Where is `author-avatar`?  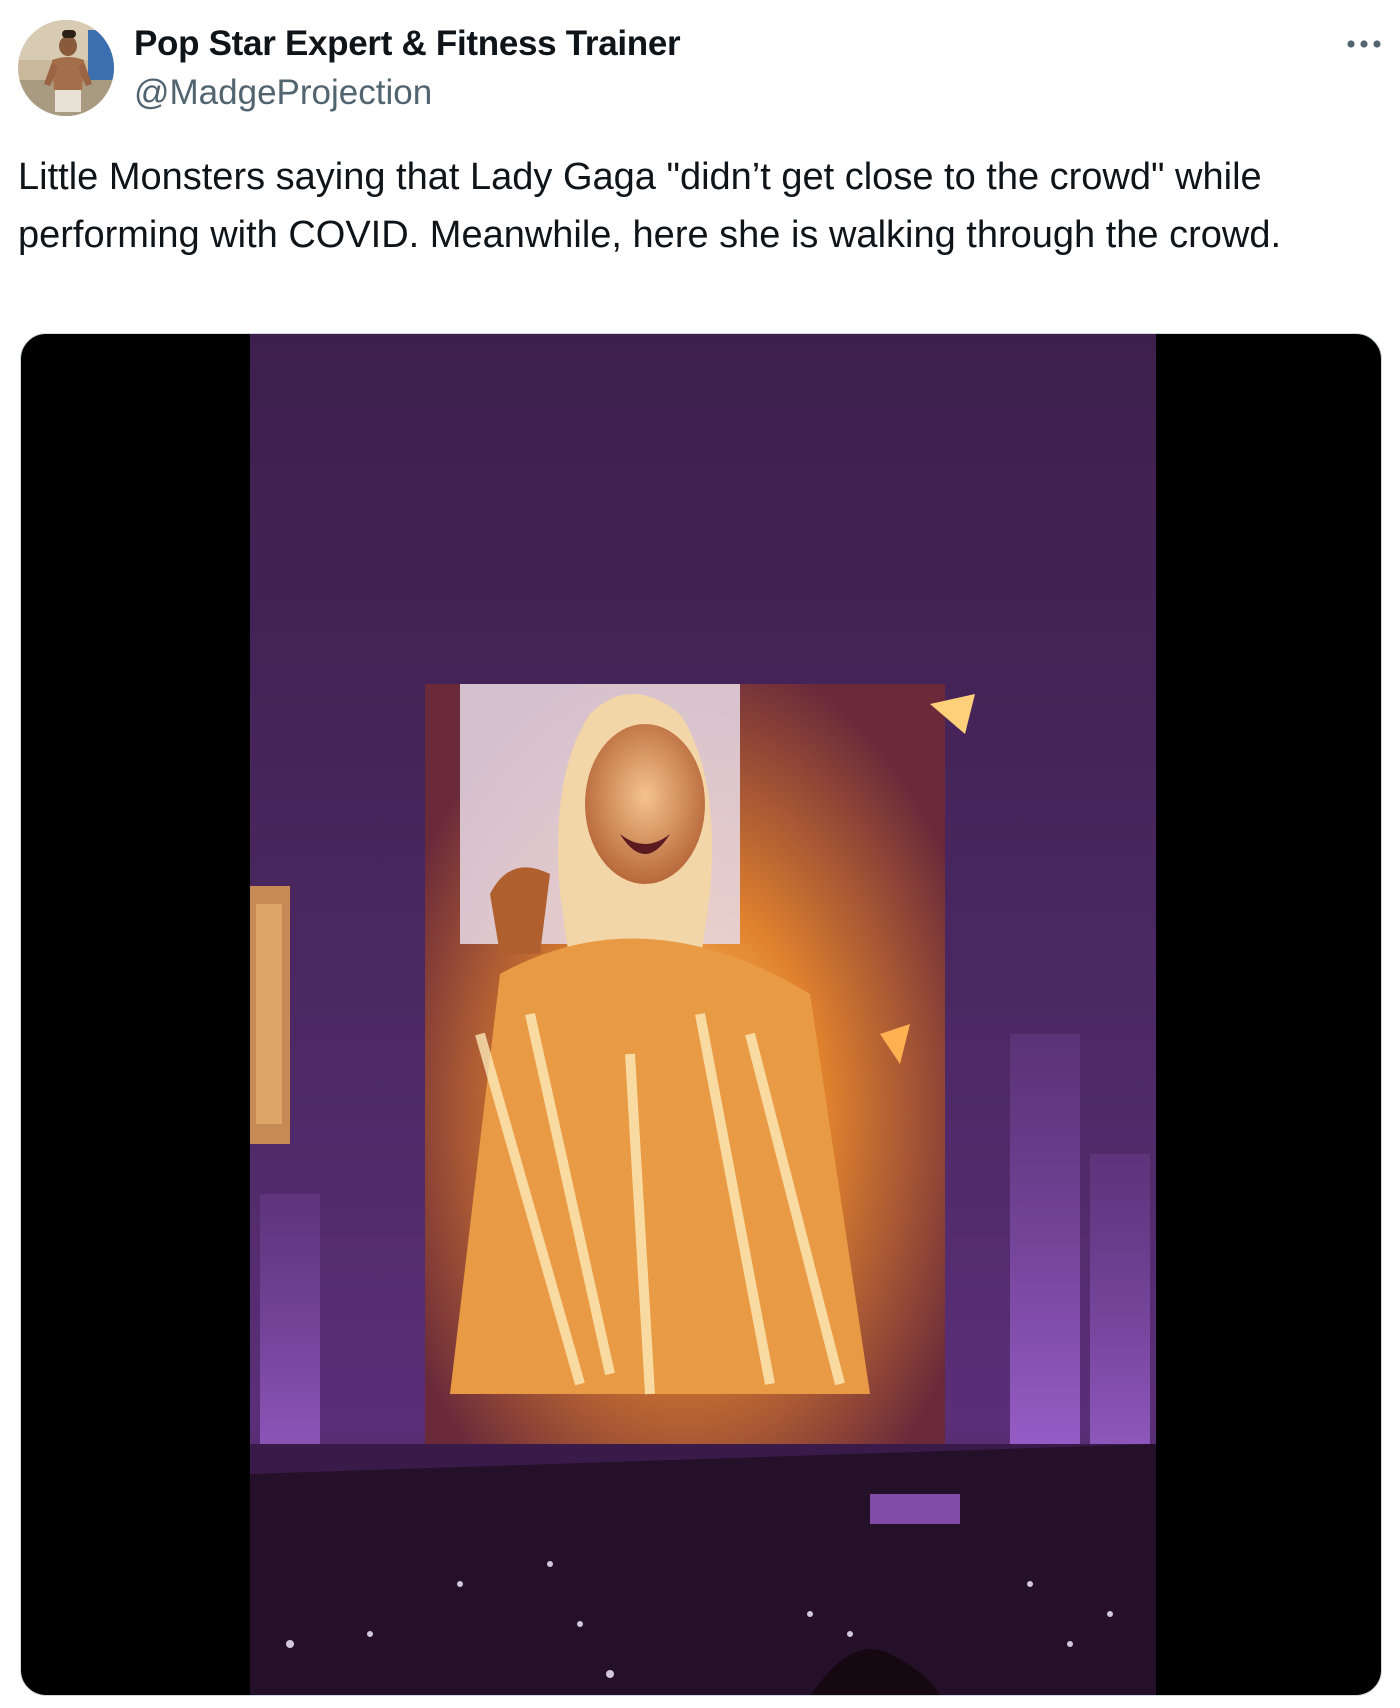 author-avatar is located at coordinates (66, 68).